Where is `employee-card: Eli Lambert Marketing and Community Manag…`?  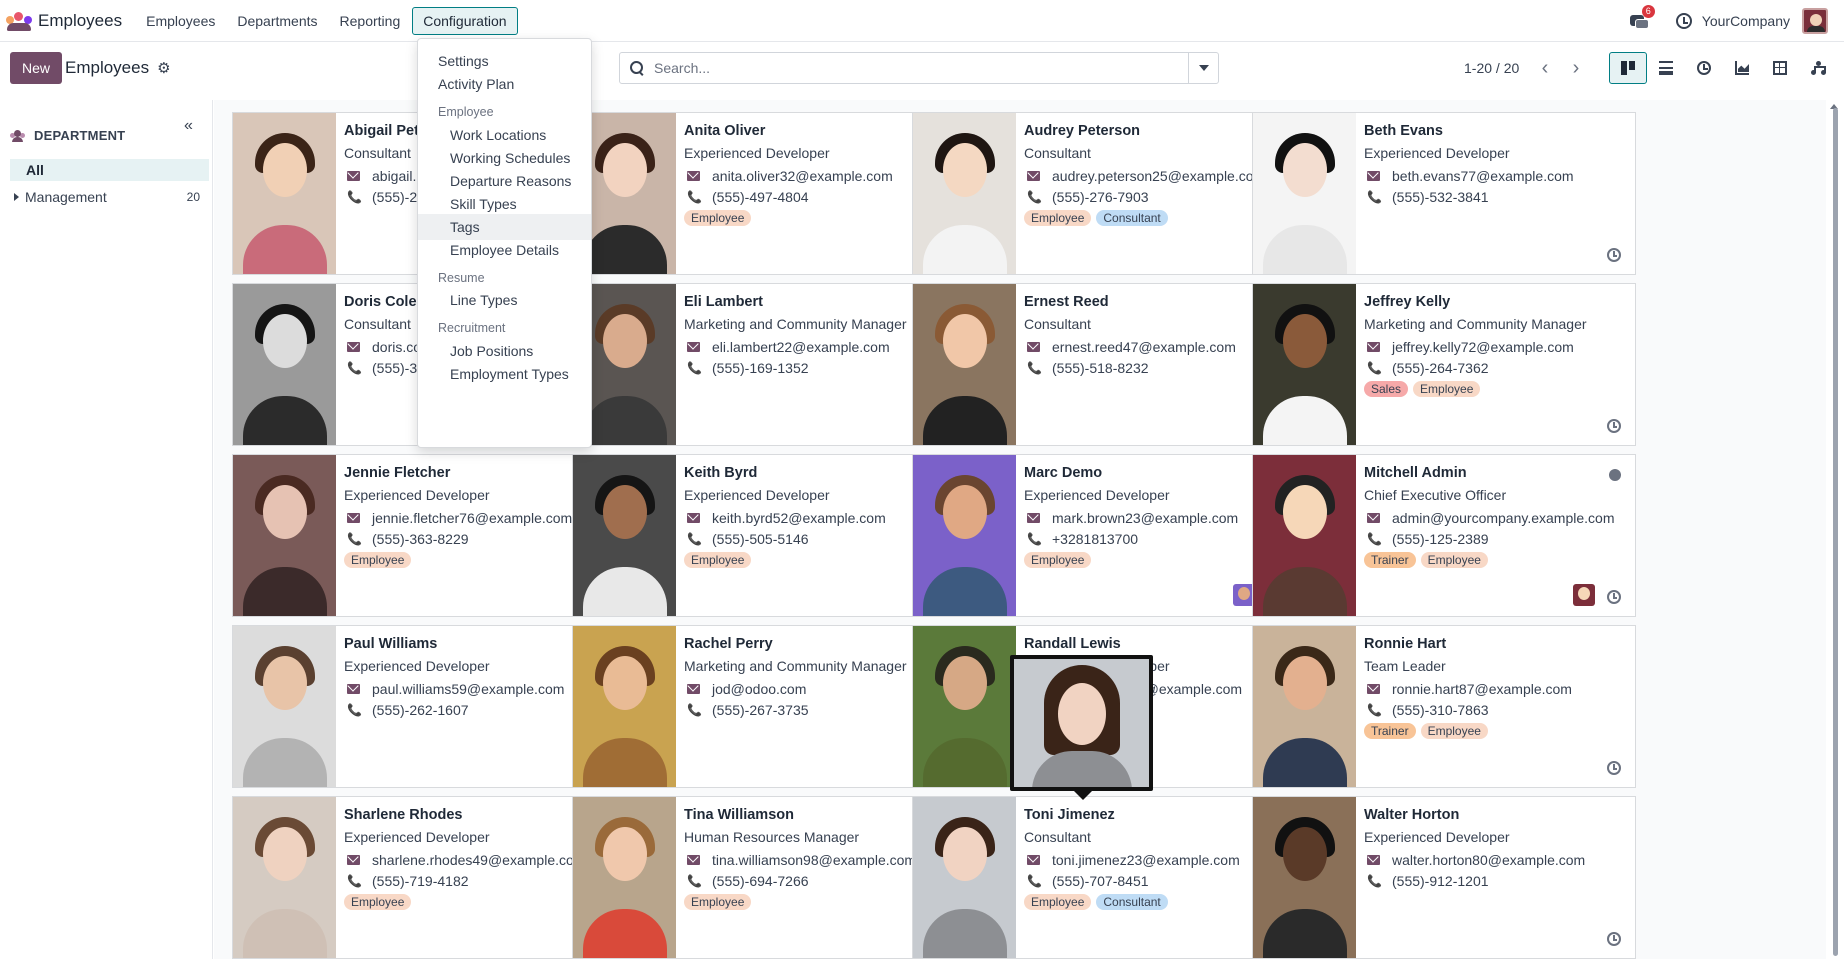 employee-card: Eli Lambert Marketing and Community Manag… is located at coordinates (764, 364).